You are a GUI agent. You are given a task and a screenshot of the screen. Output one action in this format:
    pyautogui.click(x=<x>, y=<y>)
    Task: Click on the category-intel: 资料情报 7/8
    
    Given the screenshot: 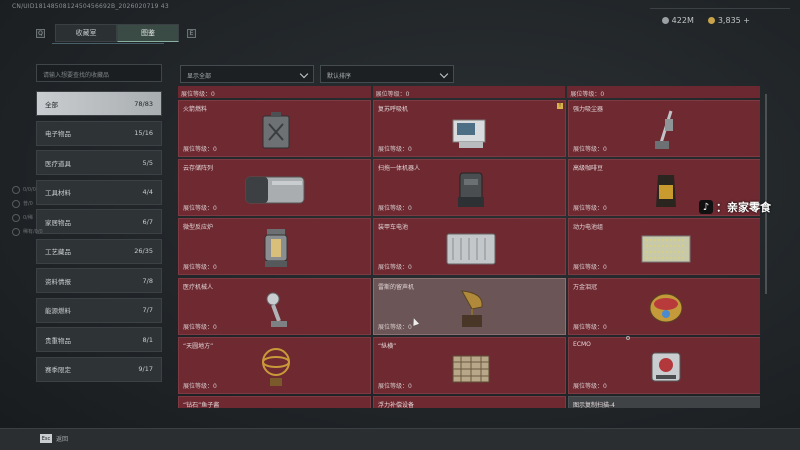 What is the action you would take?
    pyautogui.click(x=99, y=280)
    